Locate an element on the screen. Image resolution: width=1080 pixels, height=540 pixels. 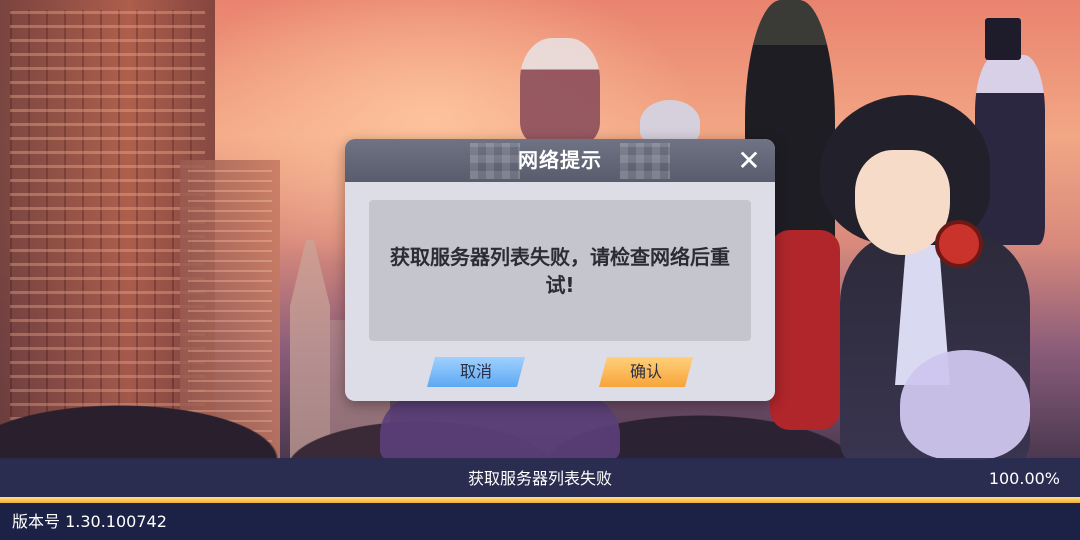
character-red is located at coordinates (805, 330).